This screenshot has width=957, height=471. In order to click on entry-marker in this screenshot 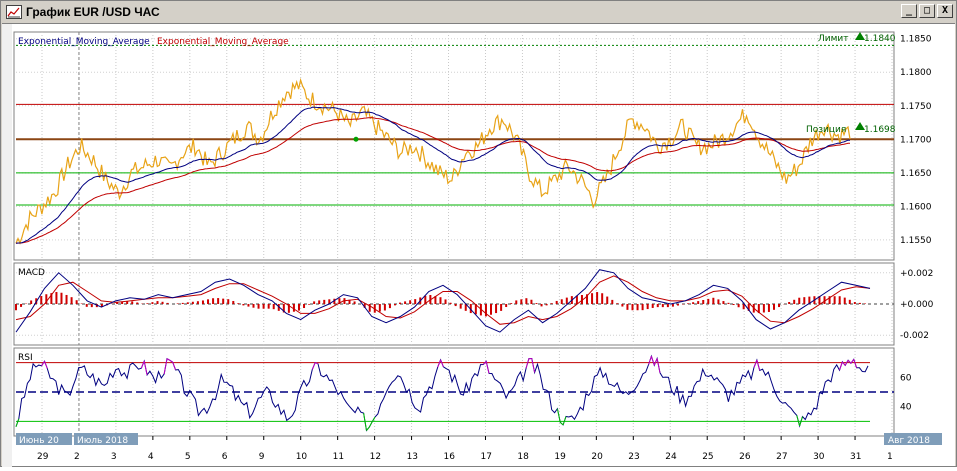, I will do `click(356, 139)`.